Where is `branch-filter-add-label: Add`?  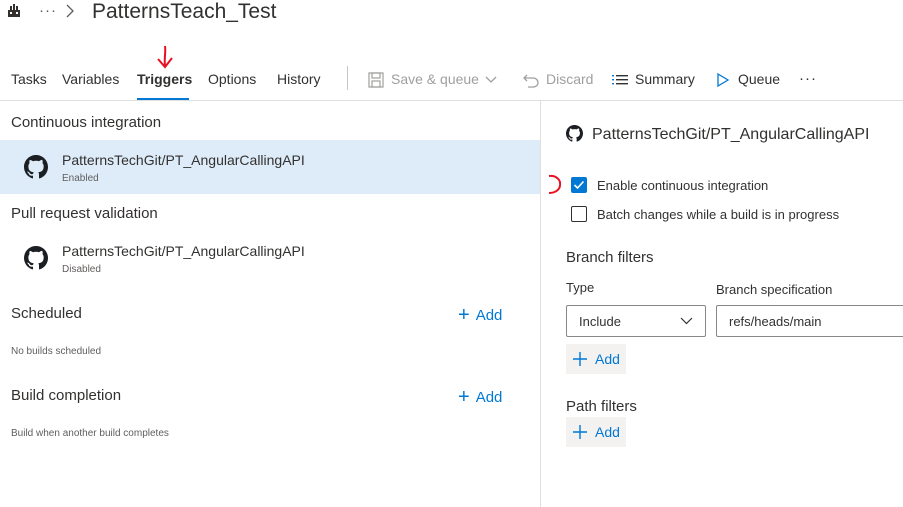
branch-filter-add-label: Add is located at coordinates (607, 359).